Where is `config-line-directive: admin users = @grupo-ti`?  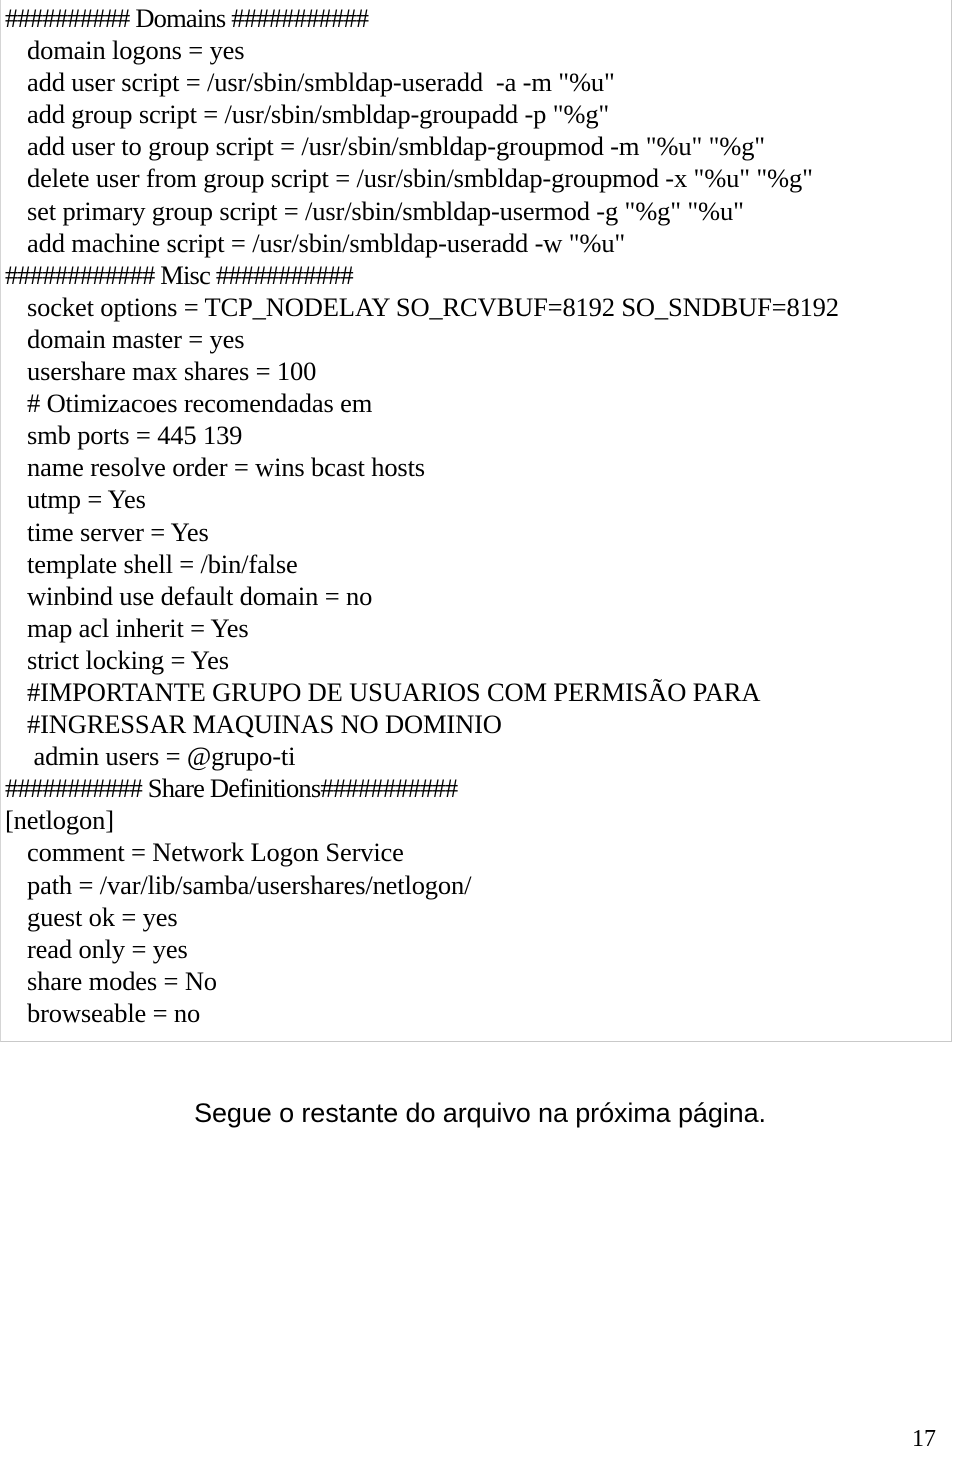 config-line-directive: admin users = @grupo-ti is located at coordinates (161, 756).